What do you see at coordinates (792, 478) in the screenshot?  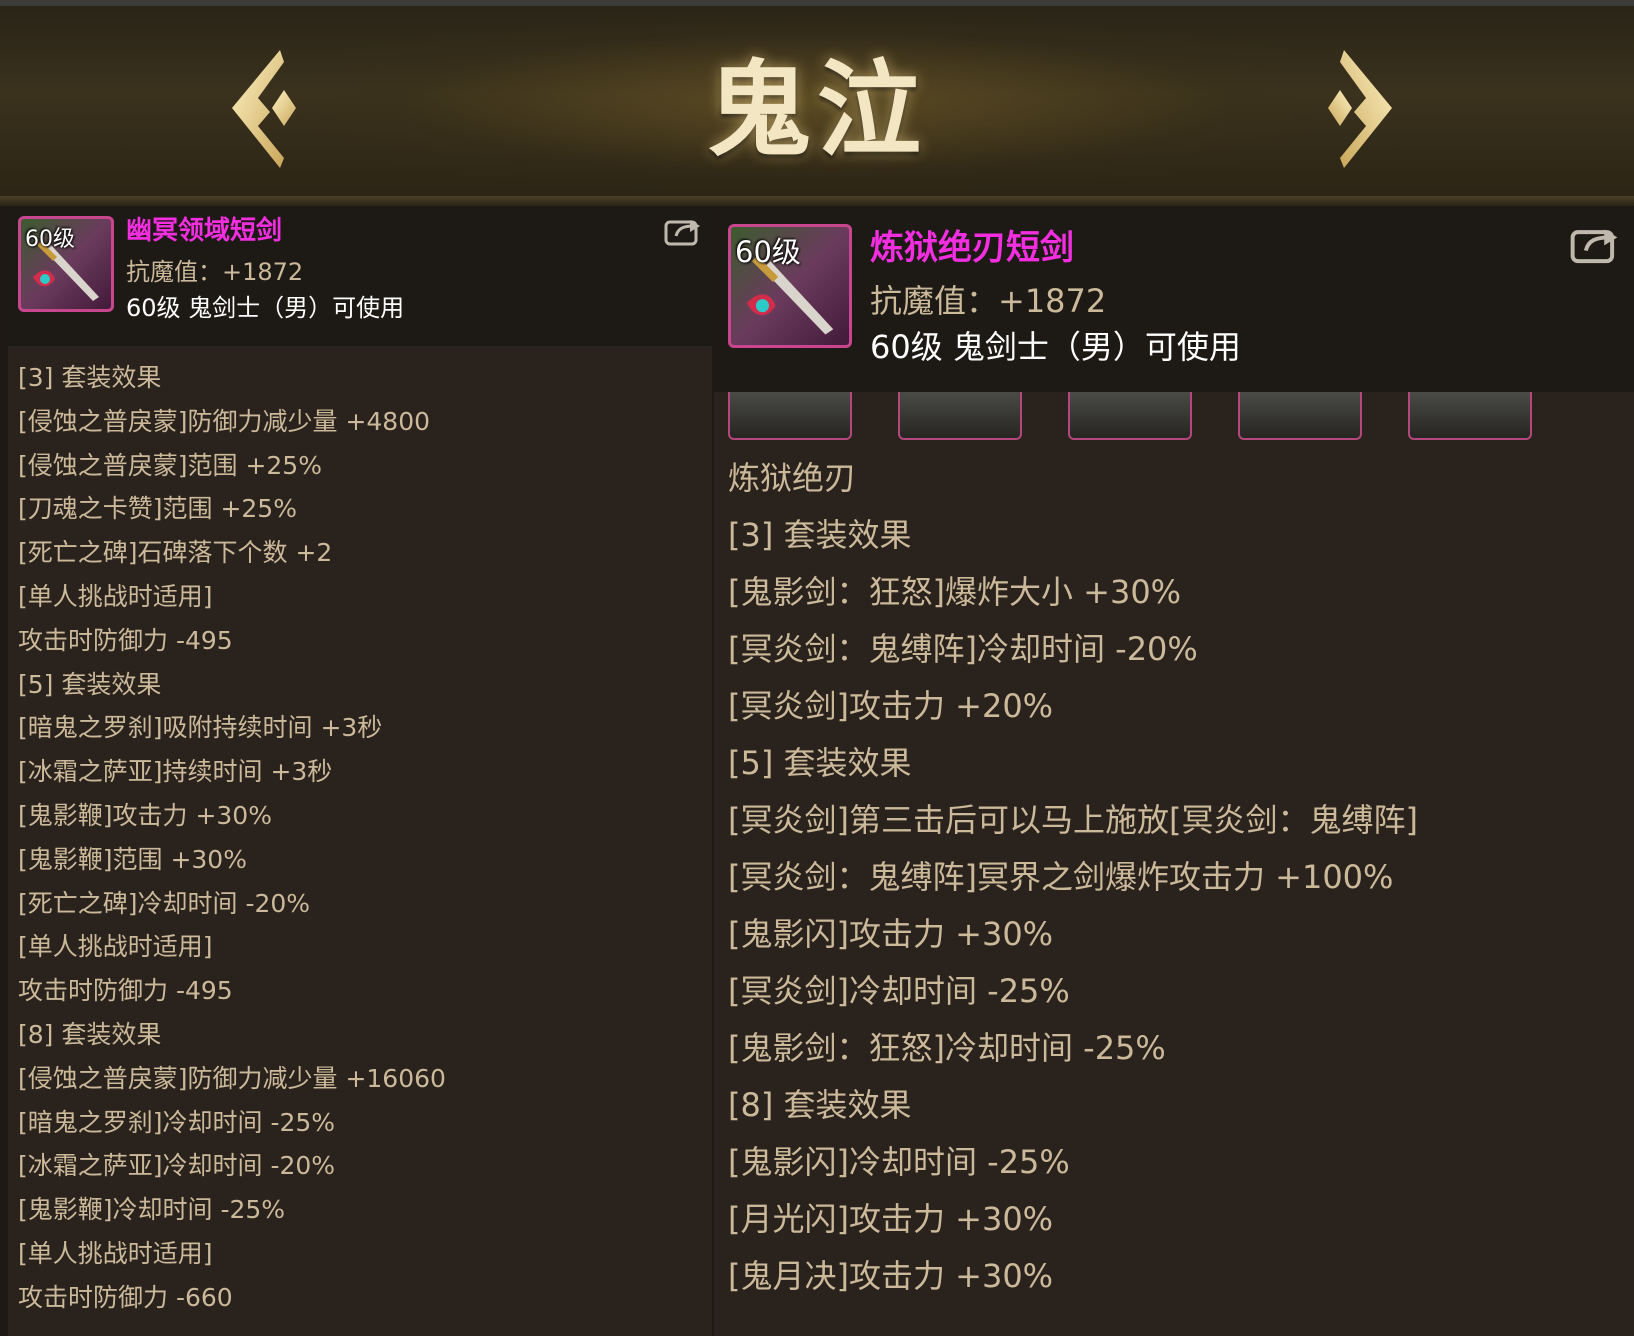 I see `set-name: 炼狱绝刃` at bounding box center [792, 478].